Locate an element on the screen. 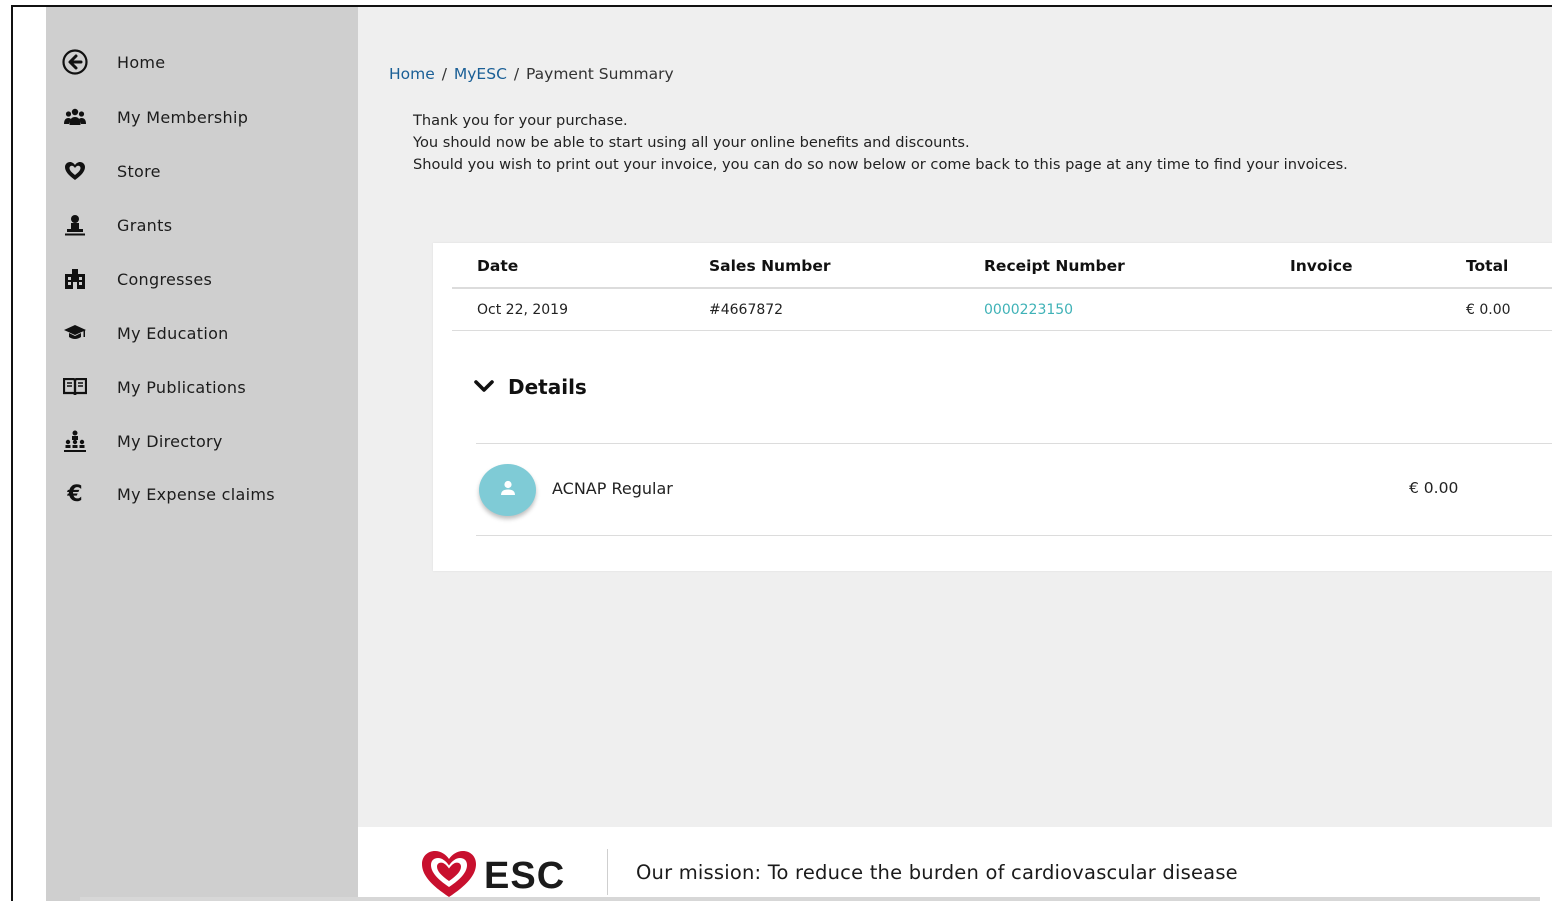 Image resolution: width=1552 pixels, height=901 pixels. sidebar-item-label: My Expense claims is located at coordinates (196, 494).